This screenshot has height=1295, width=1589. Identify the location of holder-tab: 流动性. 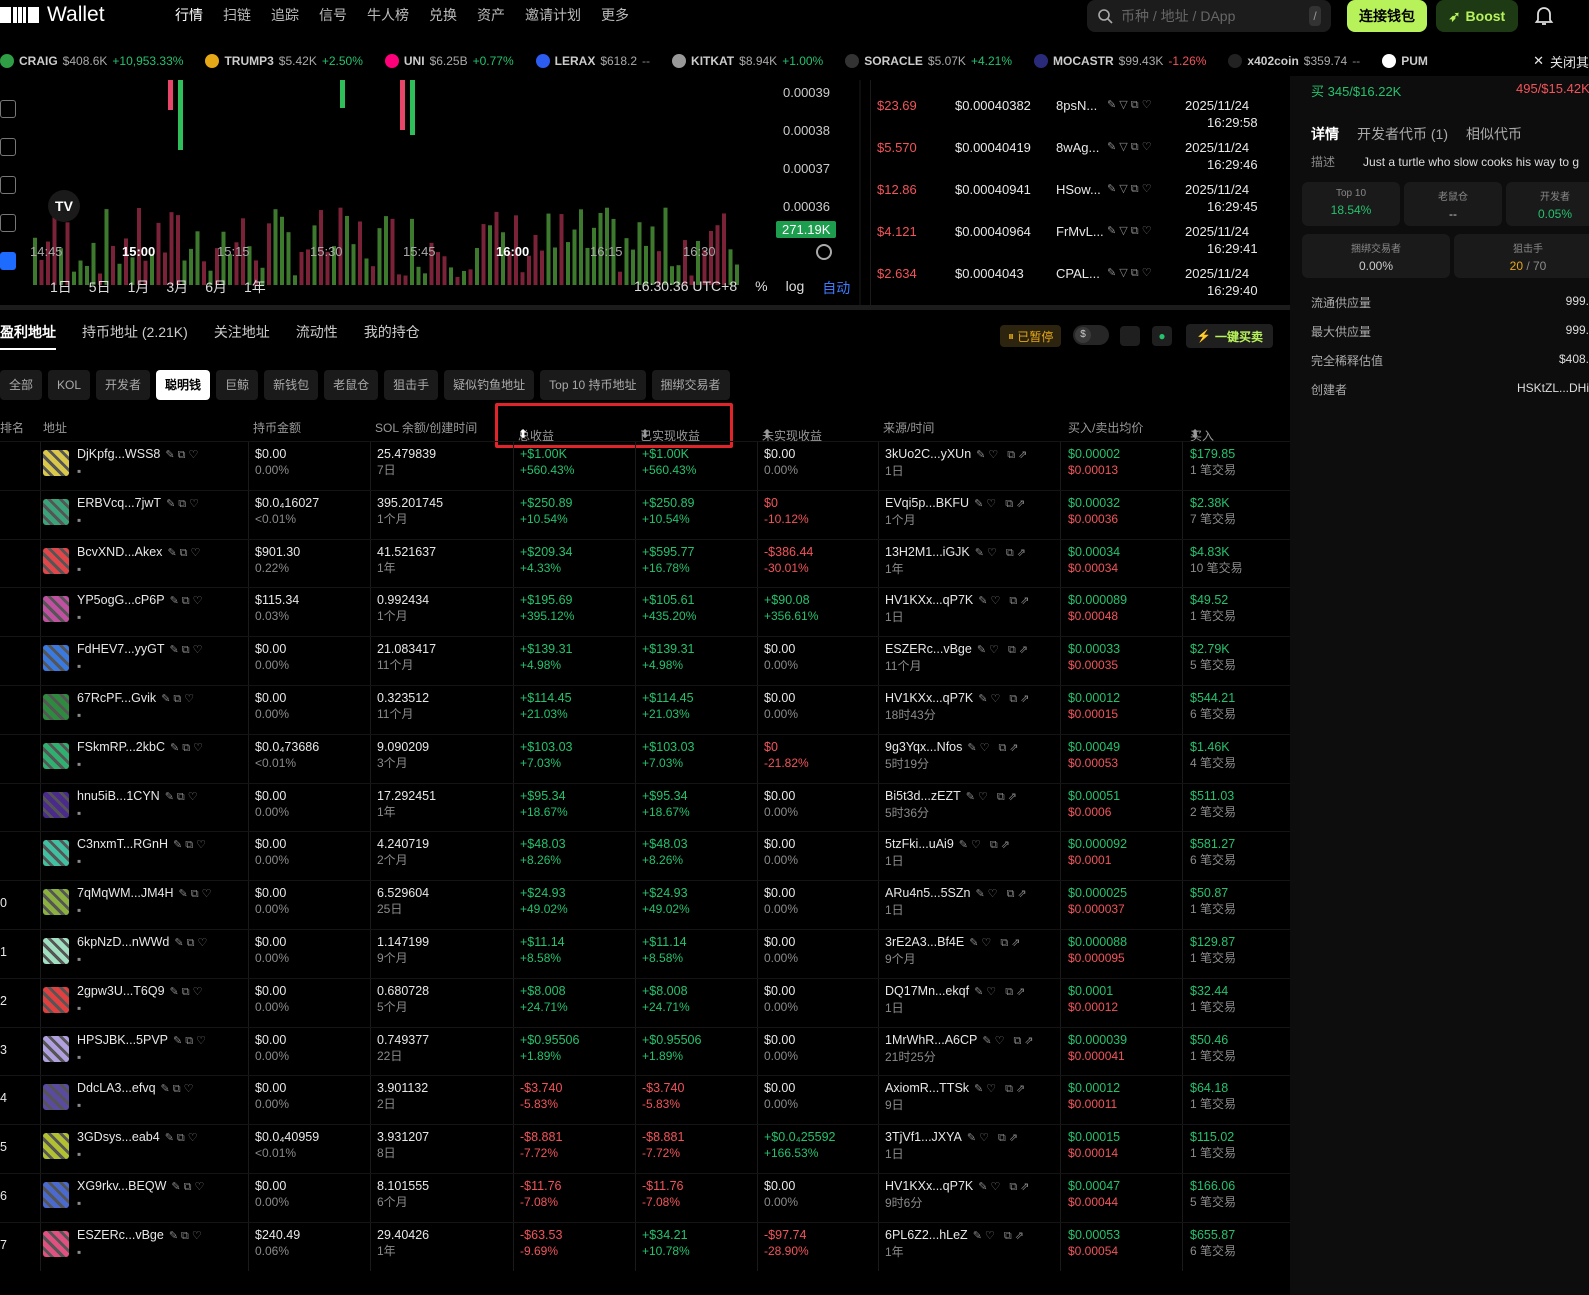
(317, 336).